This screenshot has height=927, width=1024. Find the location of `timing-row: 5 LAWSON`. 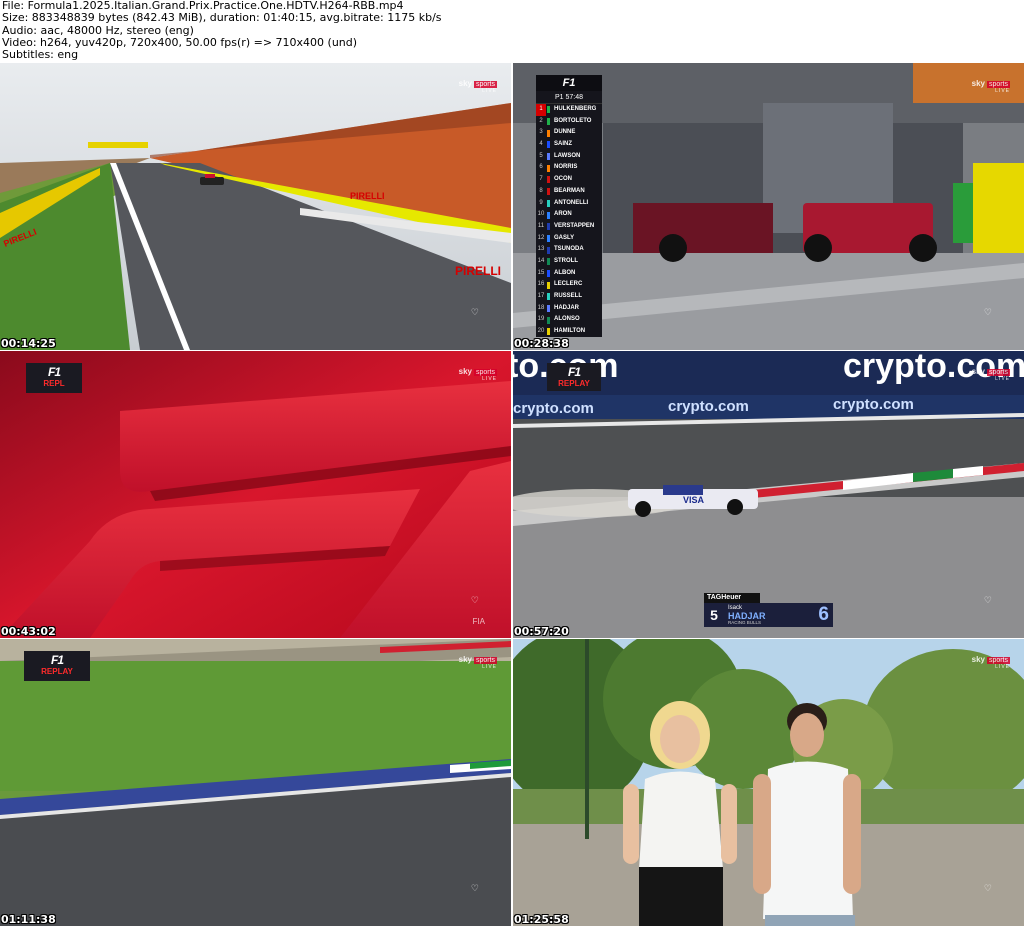

timing-row: 5 LAWSON is located at coordinates (569, 157).